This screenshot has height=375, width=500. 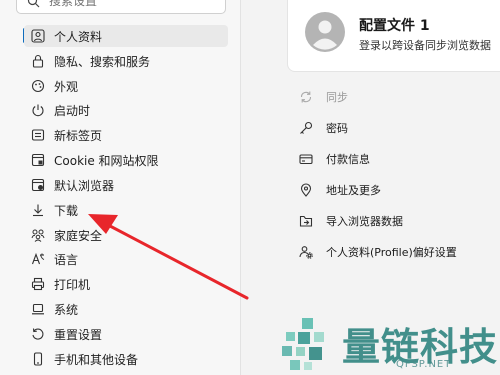 What do you see at coordinates (388, 343) in the screenshot?
I see `watermark: 量链科技 QFSP.NET` at bounding box center [388, 343].